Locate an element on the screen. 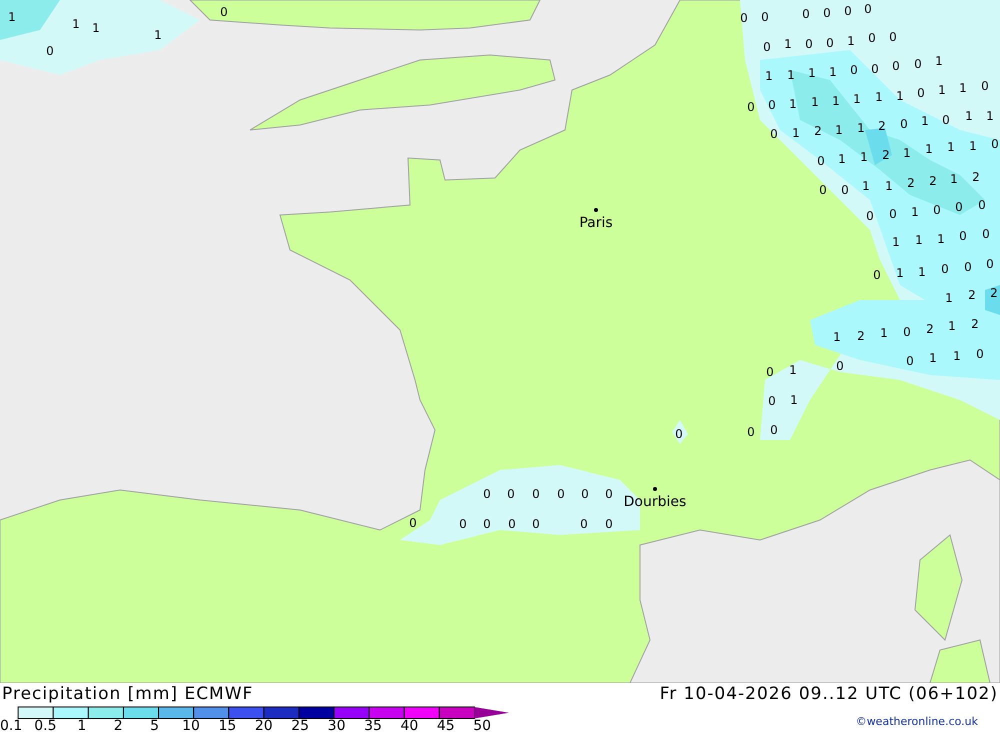 The width and height of the screenshot is (1000, 733). legend-tick-label: 30 is located at coordinates (337, 725).